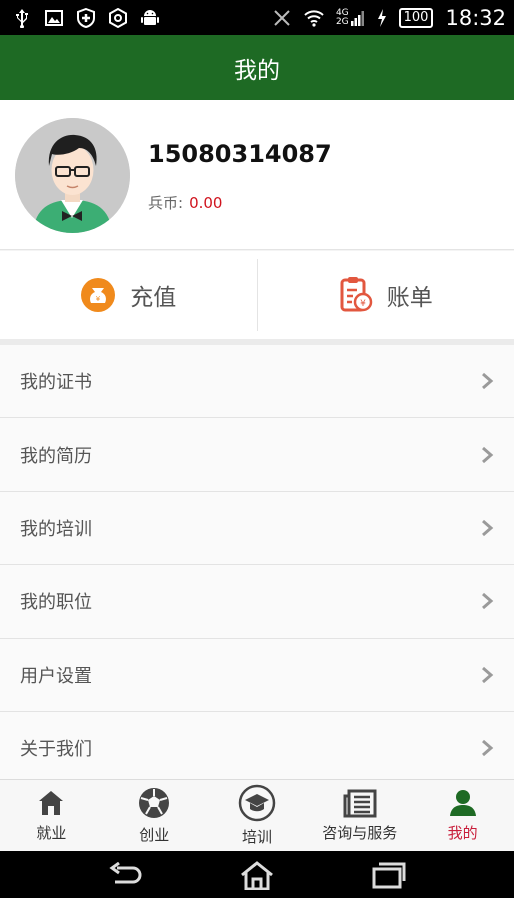 This screenshot has height=898, width=514. I want to click on menu-item-label: 我的培训, so click(56, 529).